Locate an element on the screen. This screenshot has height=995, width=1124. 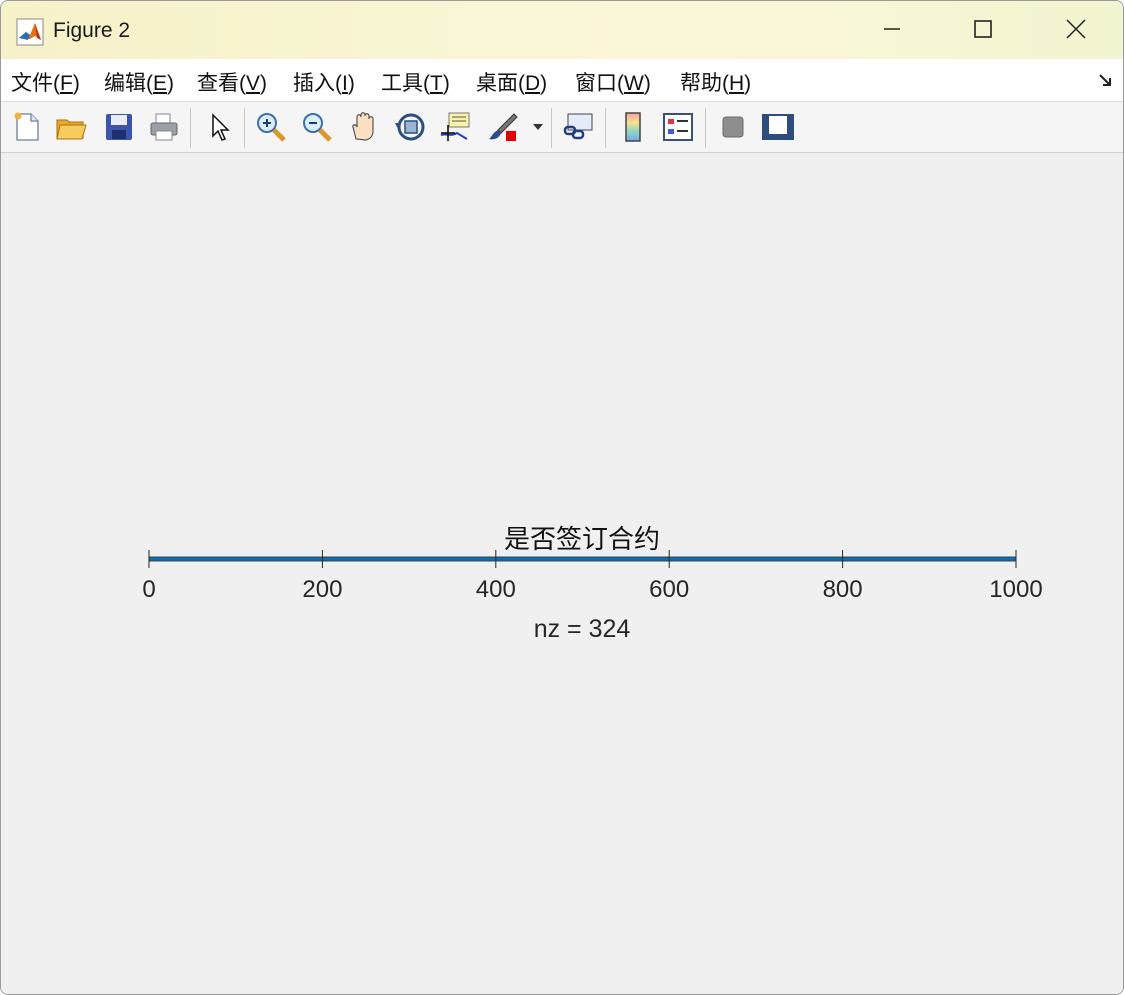
zoom-in-icon is located at coordinates (271, 127).